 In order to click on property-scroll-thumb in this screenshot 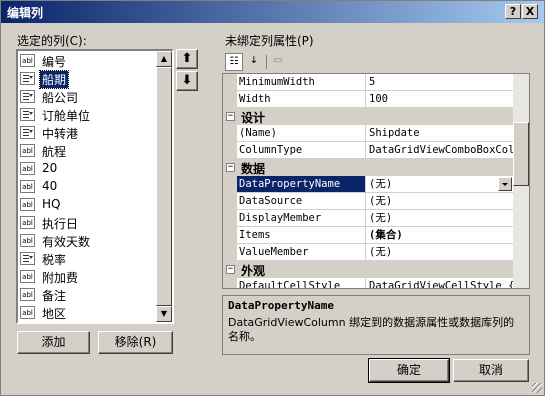, I will do `click(521, 154)`.